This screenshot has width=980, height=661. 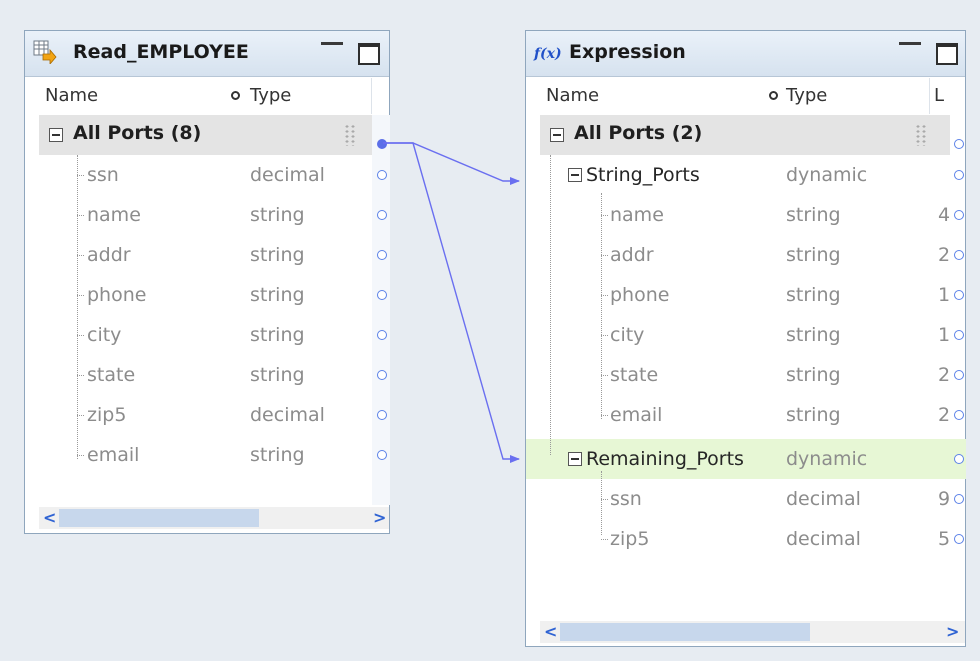 I want to click on port-links, so click(x=451, y=302).